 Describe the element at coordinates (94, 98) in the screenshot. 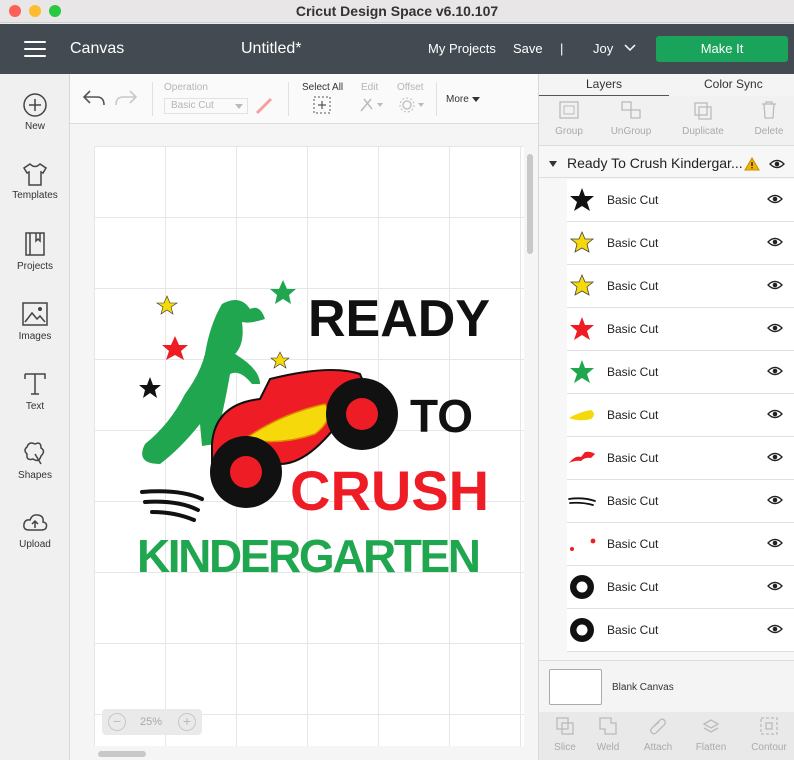

I see `undo-icon` at that location.